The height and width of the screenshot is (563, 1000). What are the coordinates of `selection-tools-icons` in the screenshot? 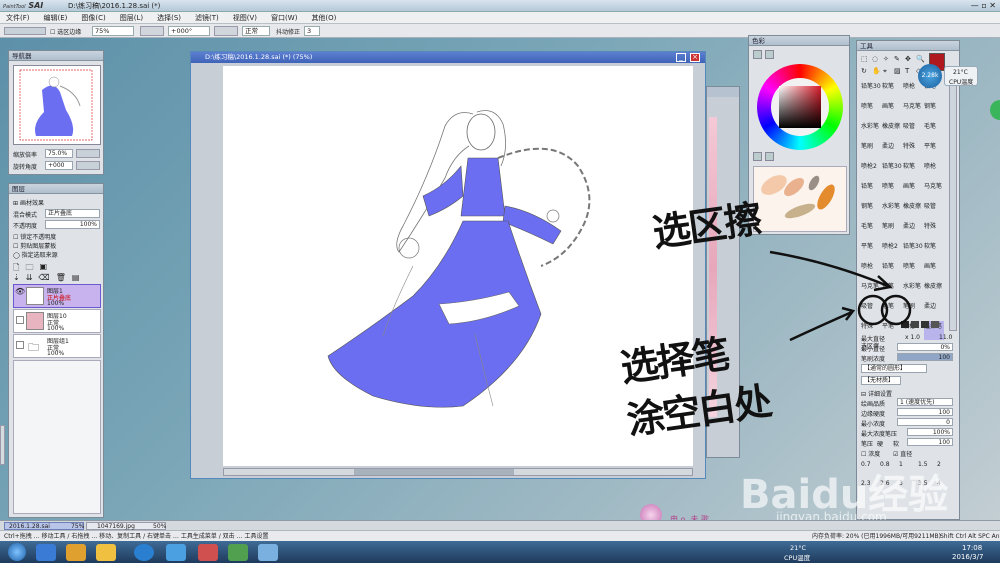 It's located at (25, 31).